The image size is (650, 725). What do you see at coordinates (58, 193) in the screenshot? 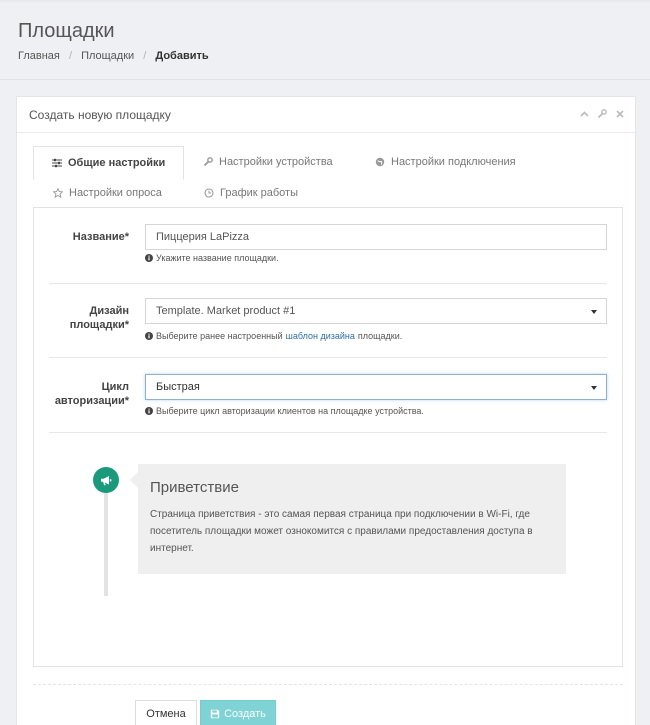
I see `star-icon` at bounding box center [58, 193].